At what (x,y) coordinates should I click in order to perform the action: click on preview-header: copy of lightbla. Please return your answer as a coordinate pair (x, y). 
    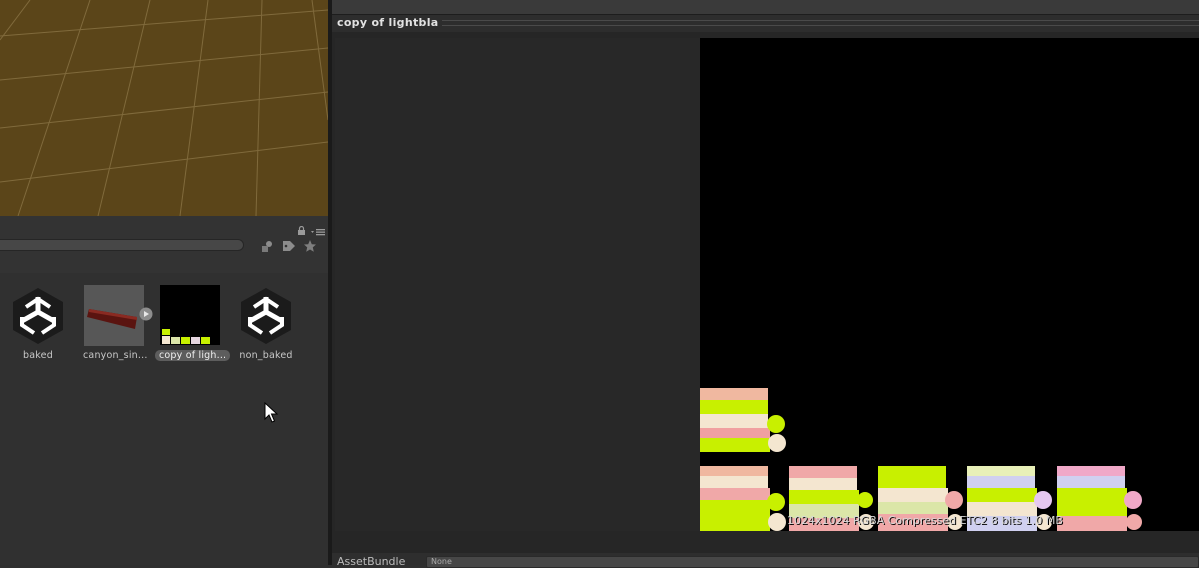
    Looking at the image, I should click on (765, 23).